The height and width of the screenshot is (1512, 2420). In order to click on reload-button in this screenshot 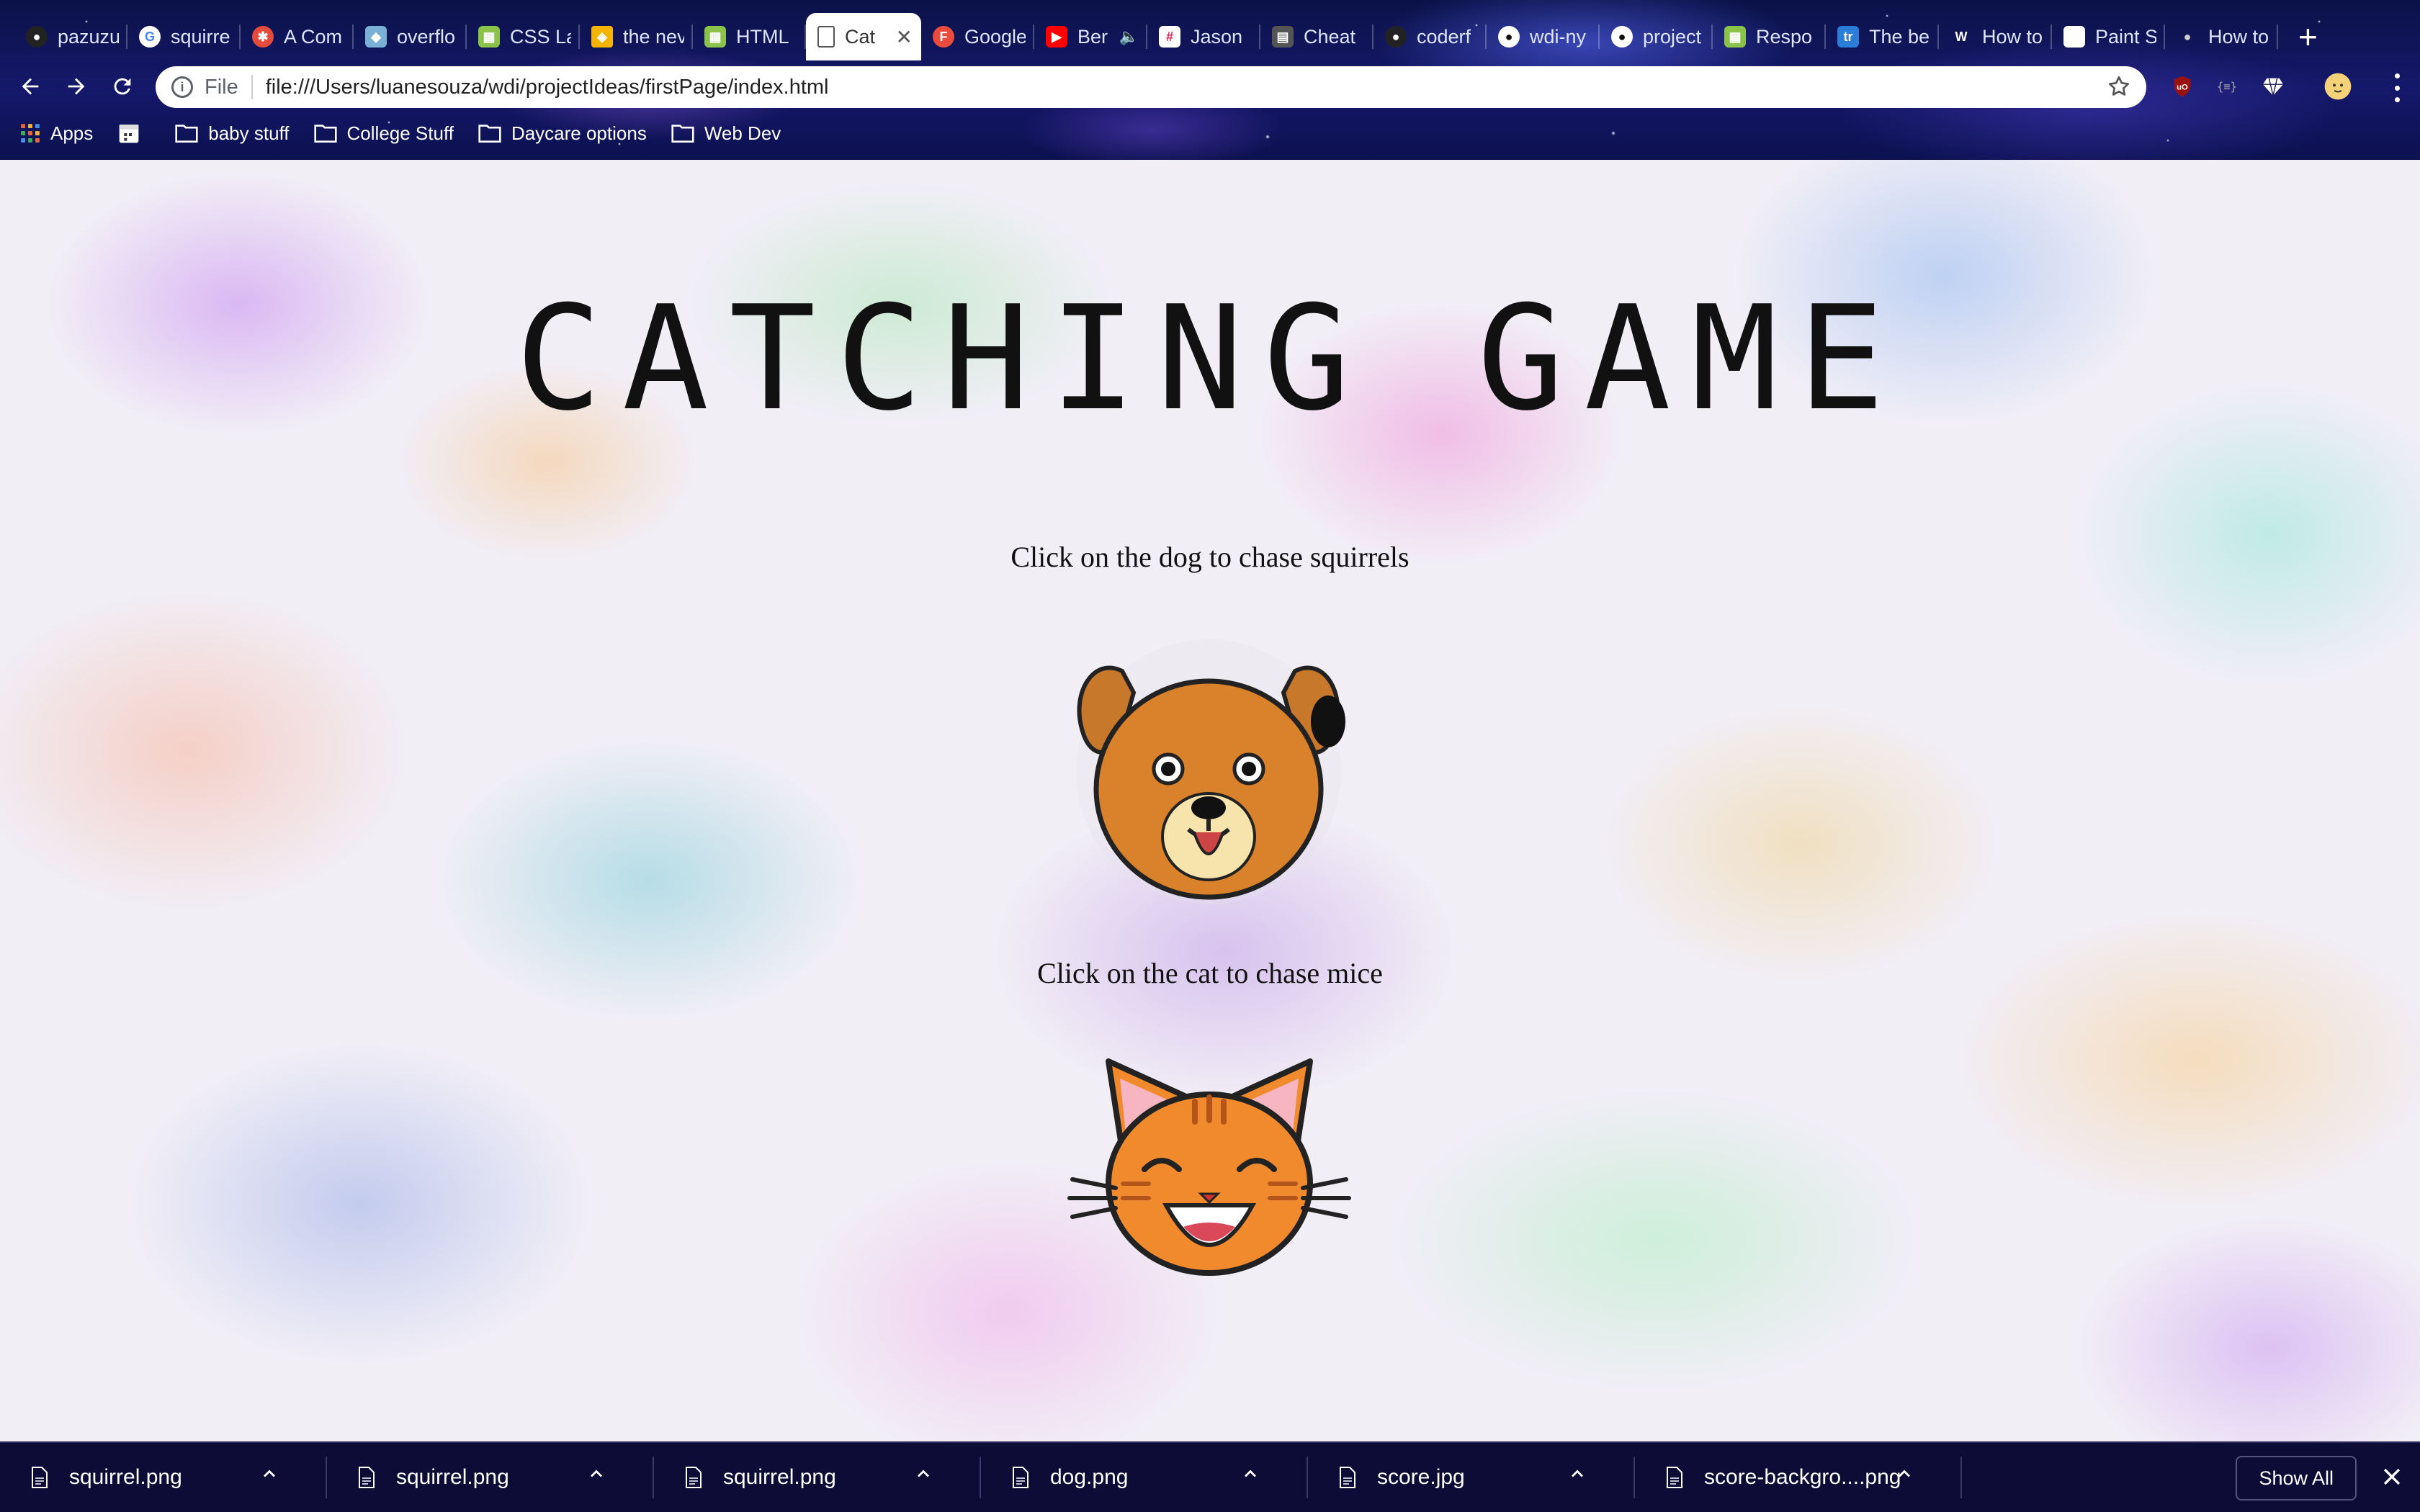, I will do `click(122, 86)`.